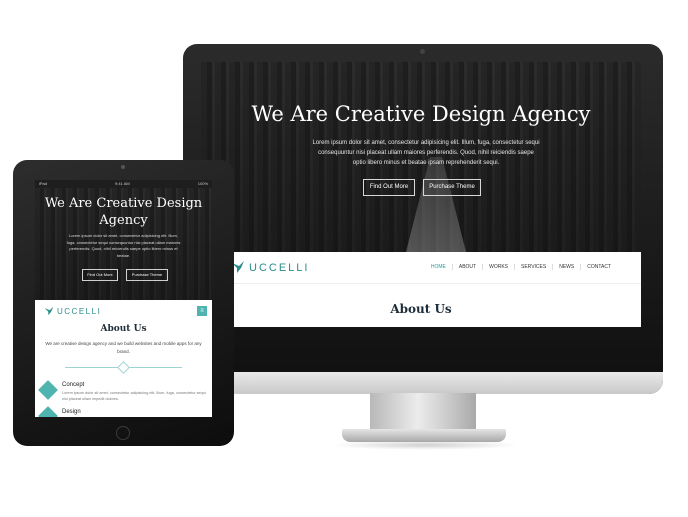 The height and width of the screenshot is (517, 688). What do you see at coordinates (202, 311) in the screenshot?
I see `menu-icon: ≡` at bounding box center [202, 311].